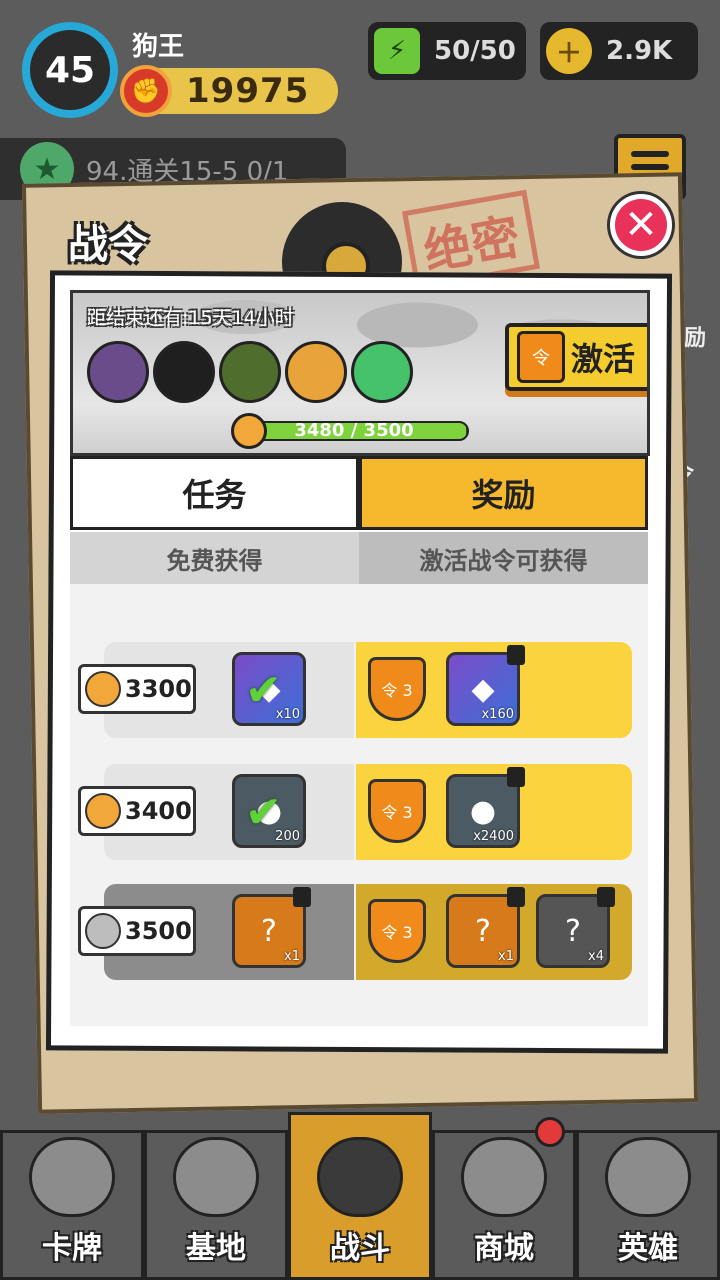 This screenshot has height=1280, width=720. I want to click on diamond-icon: ◆ x160, so click(485, 685).